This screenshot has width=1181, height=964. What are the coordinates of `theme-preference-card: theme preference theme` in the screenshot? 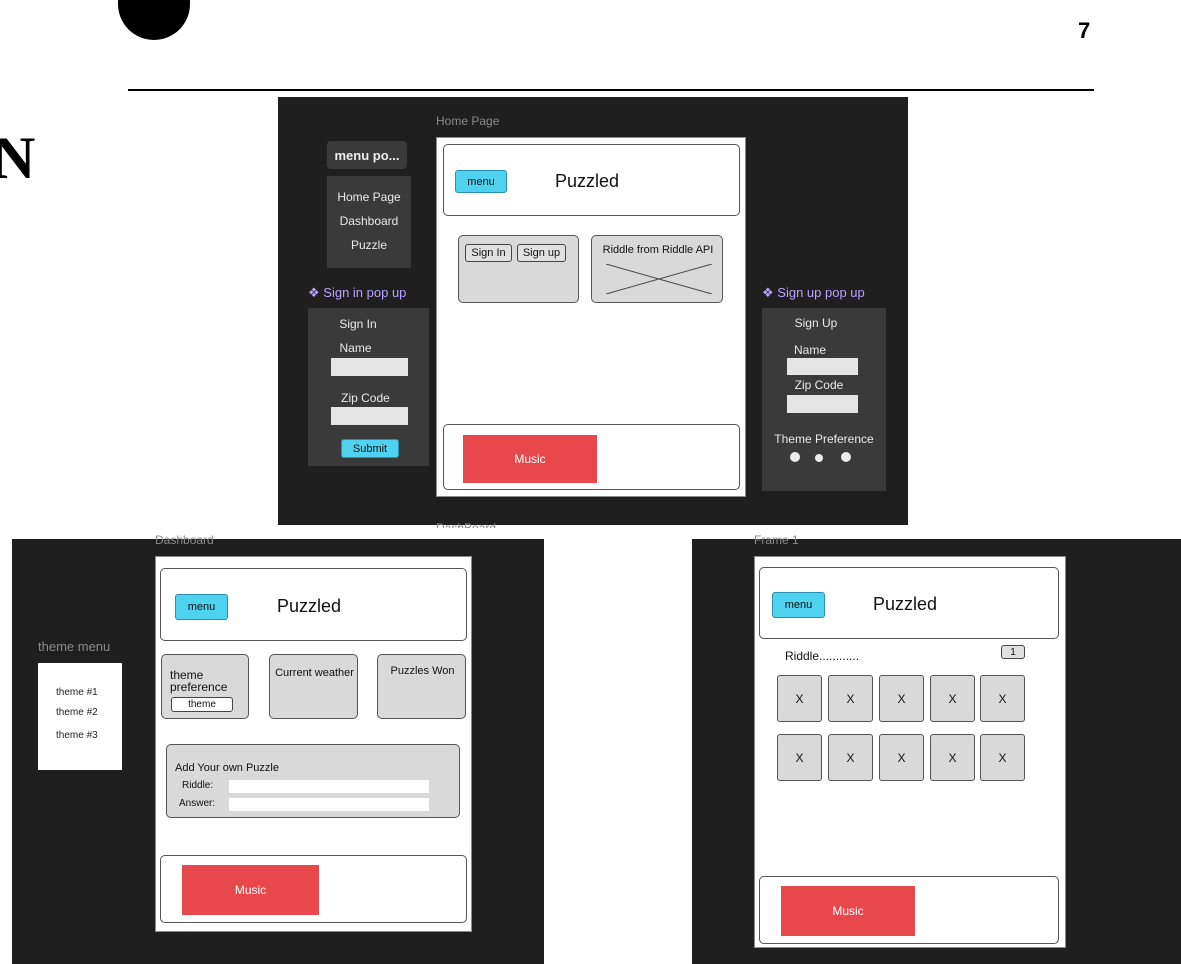 It's located at (205, 686).